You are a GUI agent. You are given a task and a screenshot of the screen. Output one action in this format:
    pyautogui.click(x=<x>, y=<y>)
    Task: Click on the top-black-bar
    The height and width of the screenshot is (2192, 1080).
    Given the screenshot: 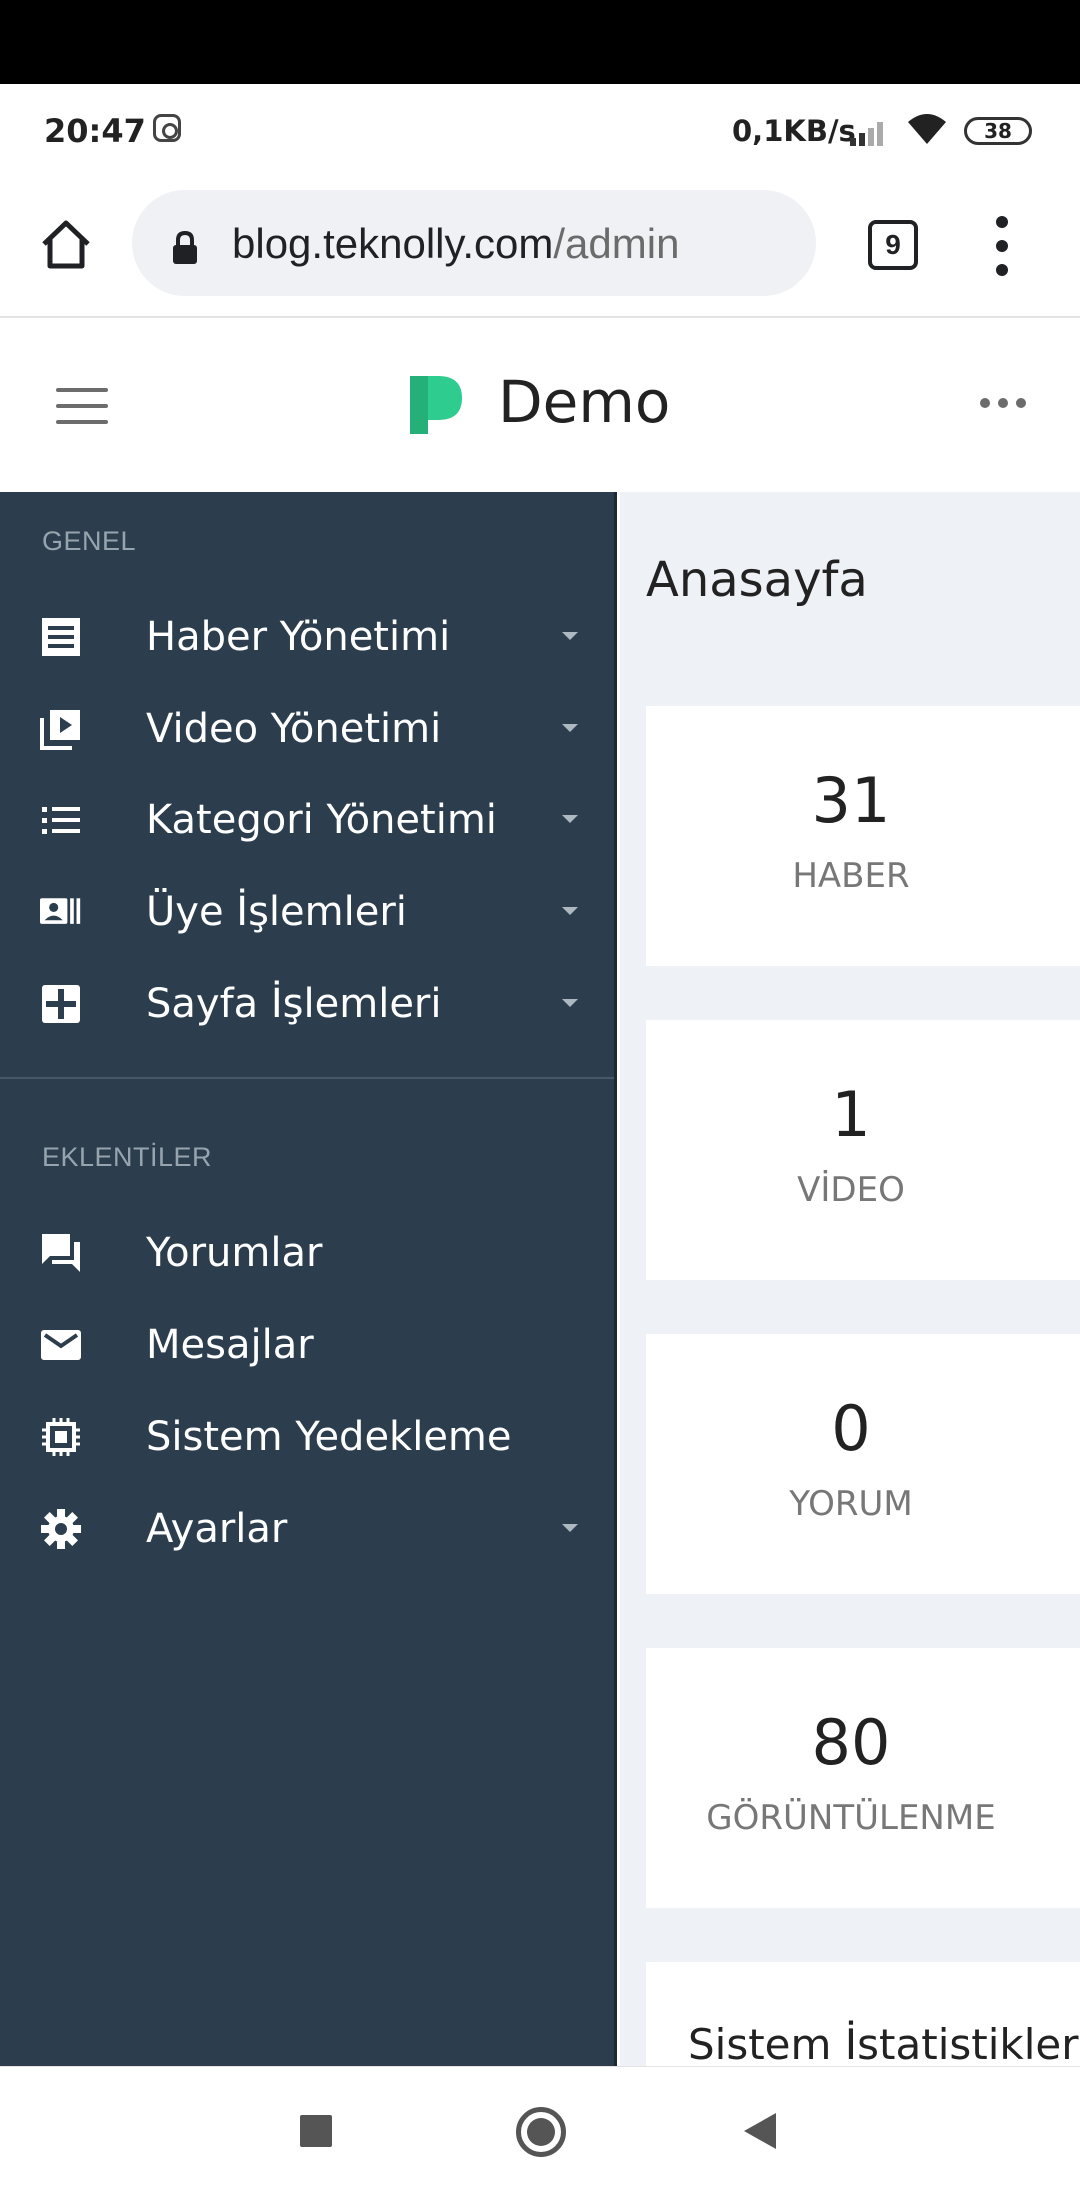 What is the action you would take?
    pyautogui.click(x=540, y=42)
    